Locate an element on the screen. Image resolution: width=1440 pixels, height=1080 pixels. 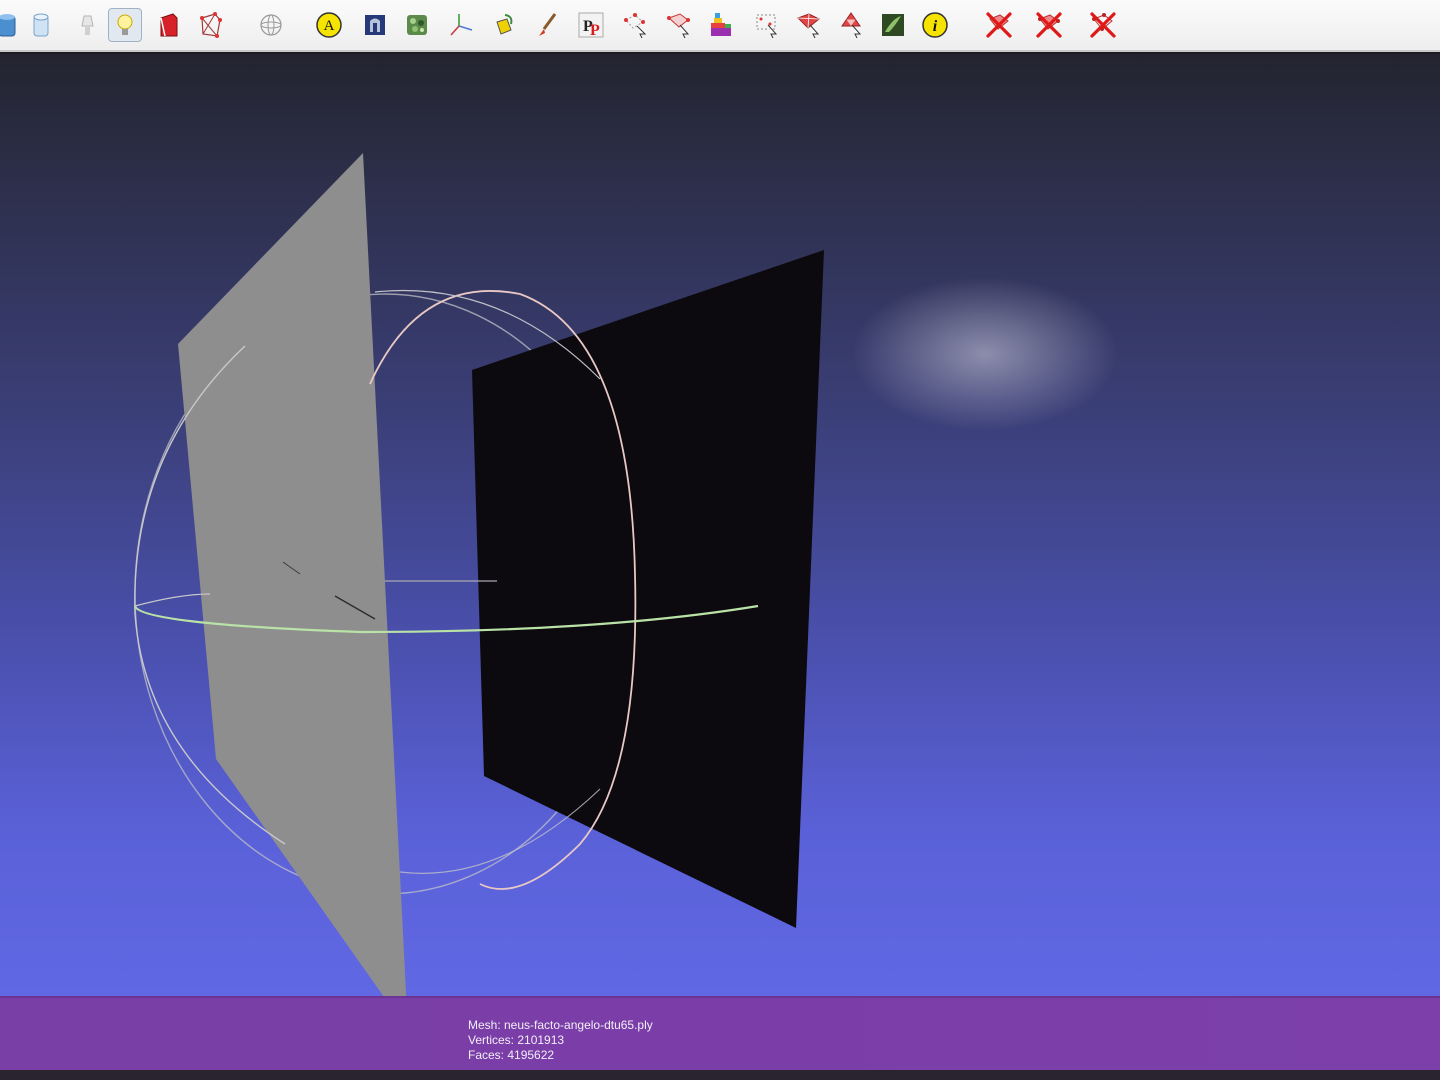
red-box-icon is located at coordinates (169, 25).